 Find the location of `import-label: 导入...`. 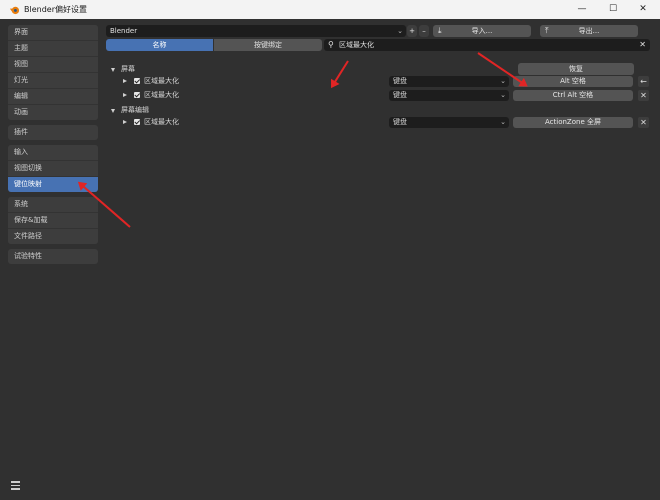

import-label: 导入... is located at coordinates (482, 31).